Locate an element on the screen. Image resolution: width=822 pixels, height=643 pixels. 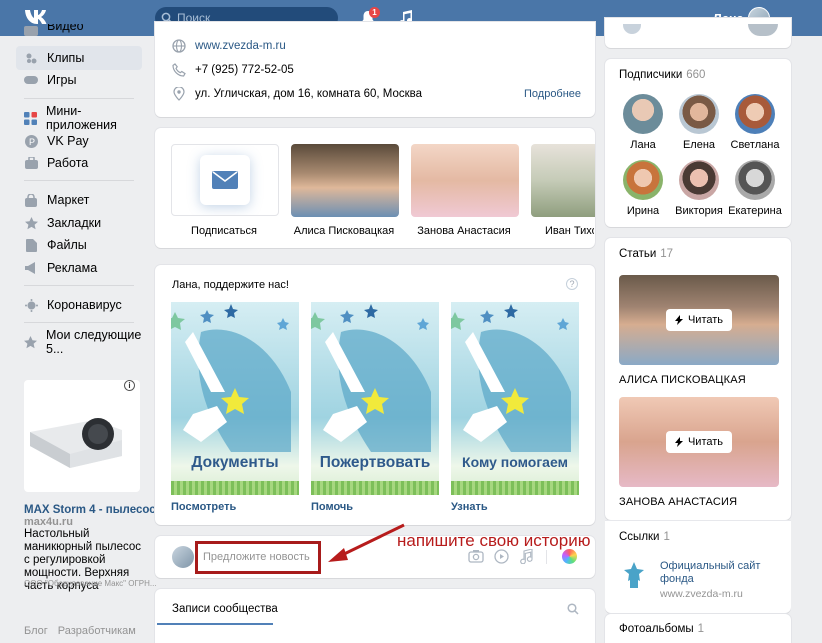
sidebar-item-files: Файлы is located at coordinates (79, 245).